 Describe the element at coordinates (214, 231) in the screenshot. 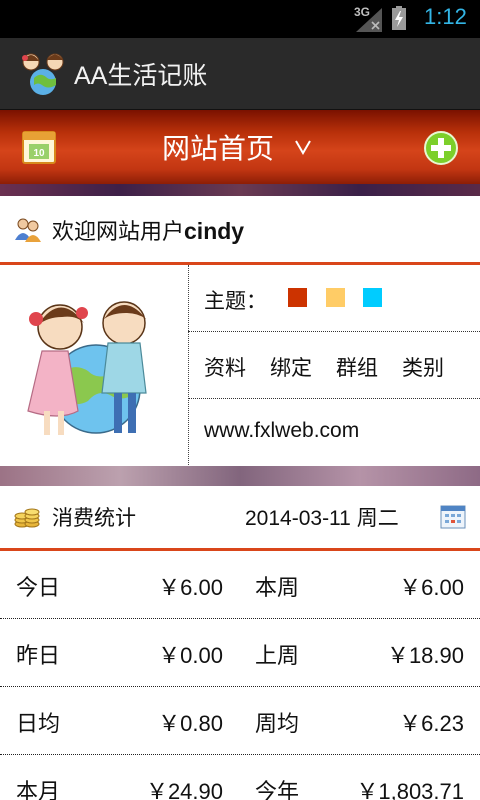

I see `username: cindy` at that location.